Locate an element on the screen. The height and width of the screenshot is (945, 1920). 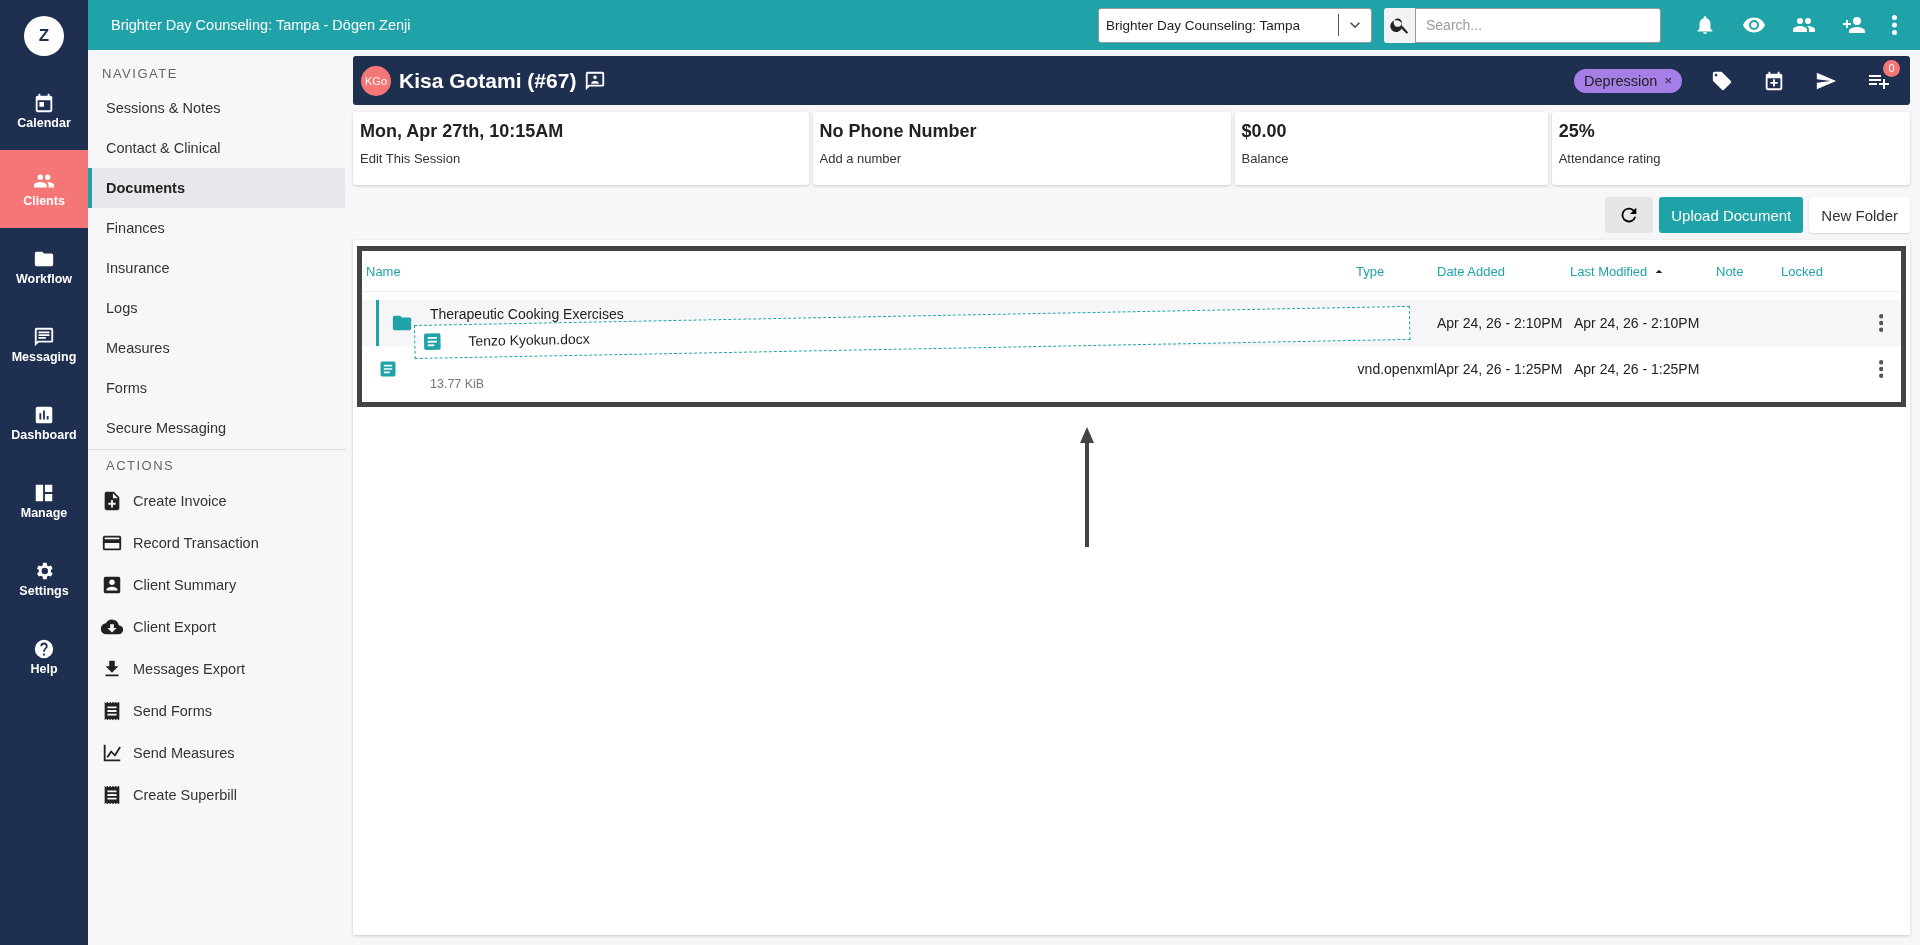
rail-nav-item: Dashboard is located at coordinates (44, 423).